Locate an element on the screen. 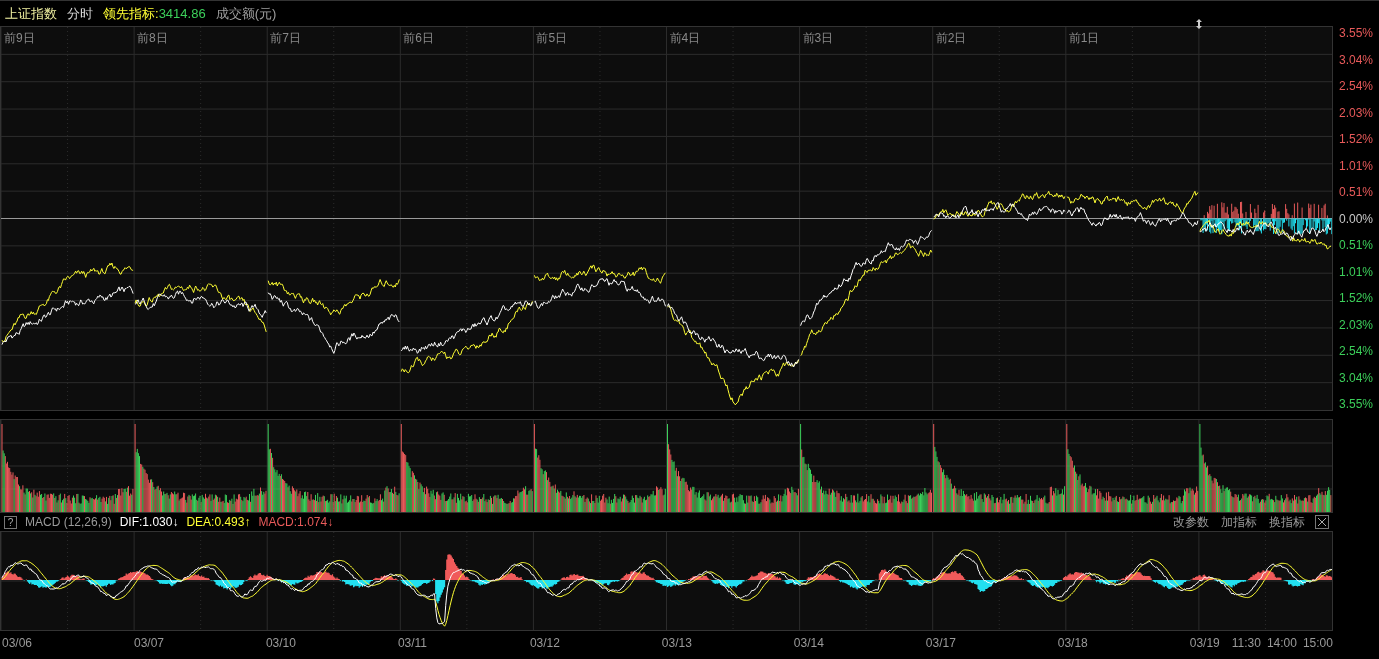  day-label: 前4日 is located at coordinates (685, 38).